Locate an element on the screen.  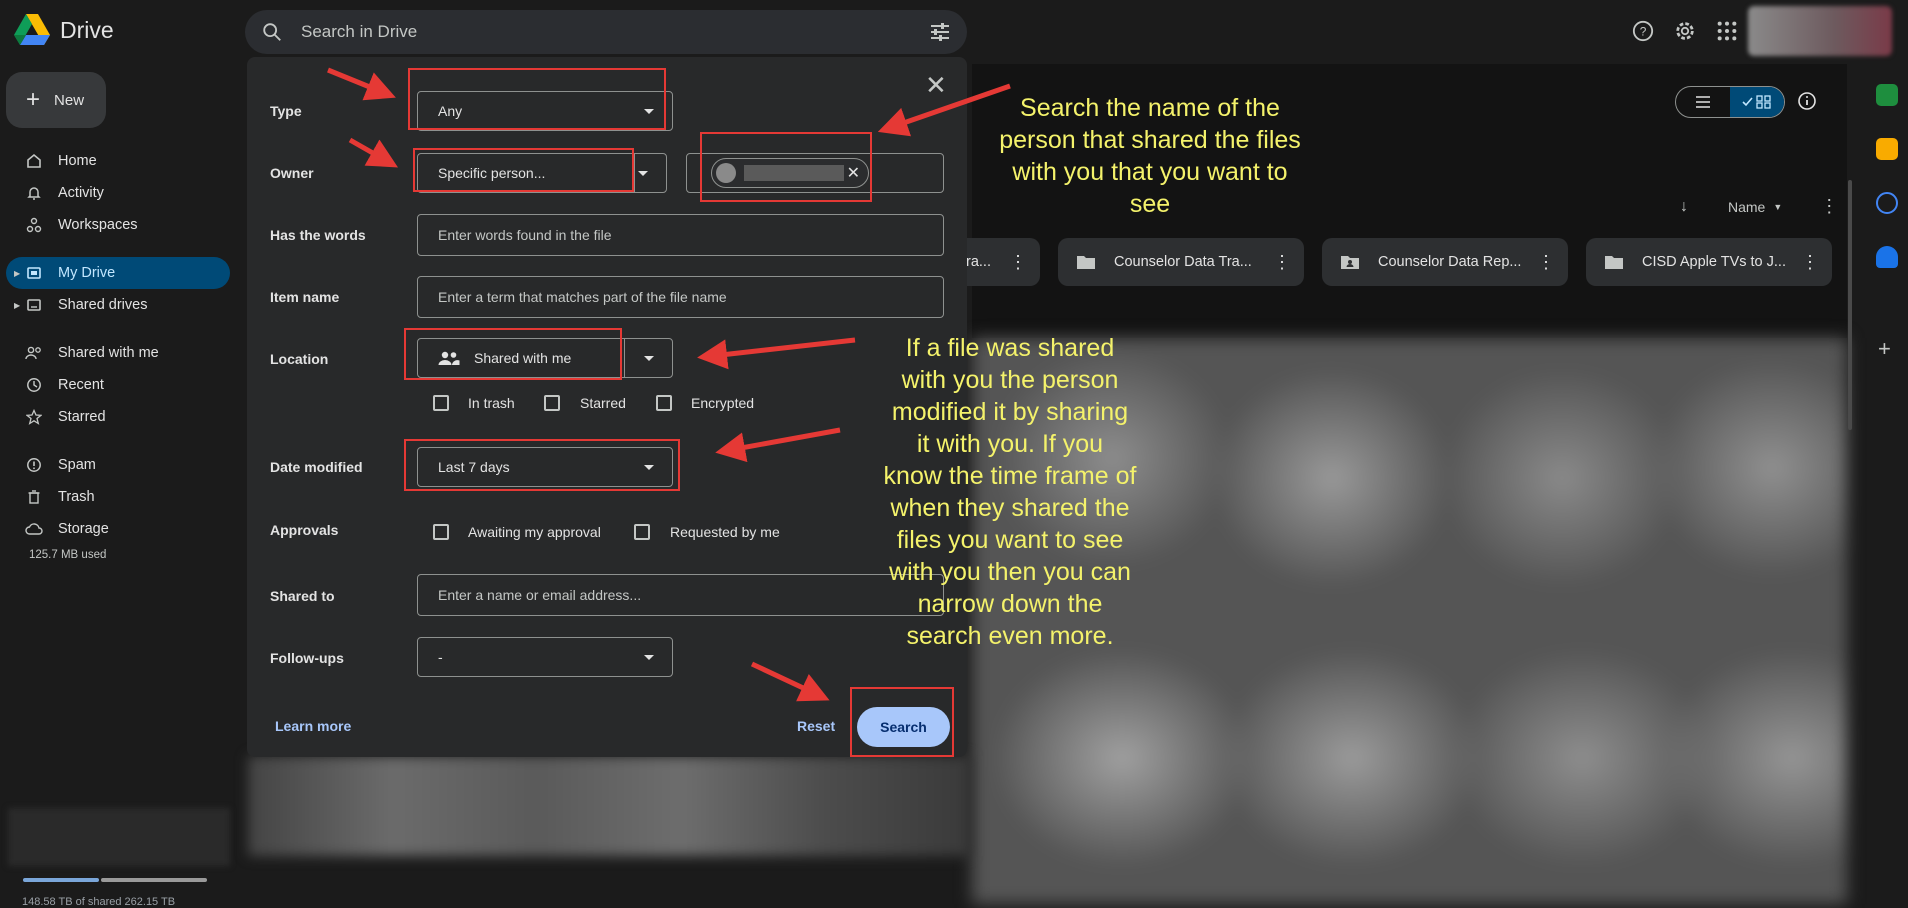
note-line: it with you. If you is located at coordinates (1010, 444).